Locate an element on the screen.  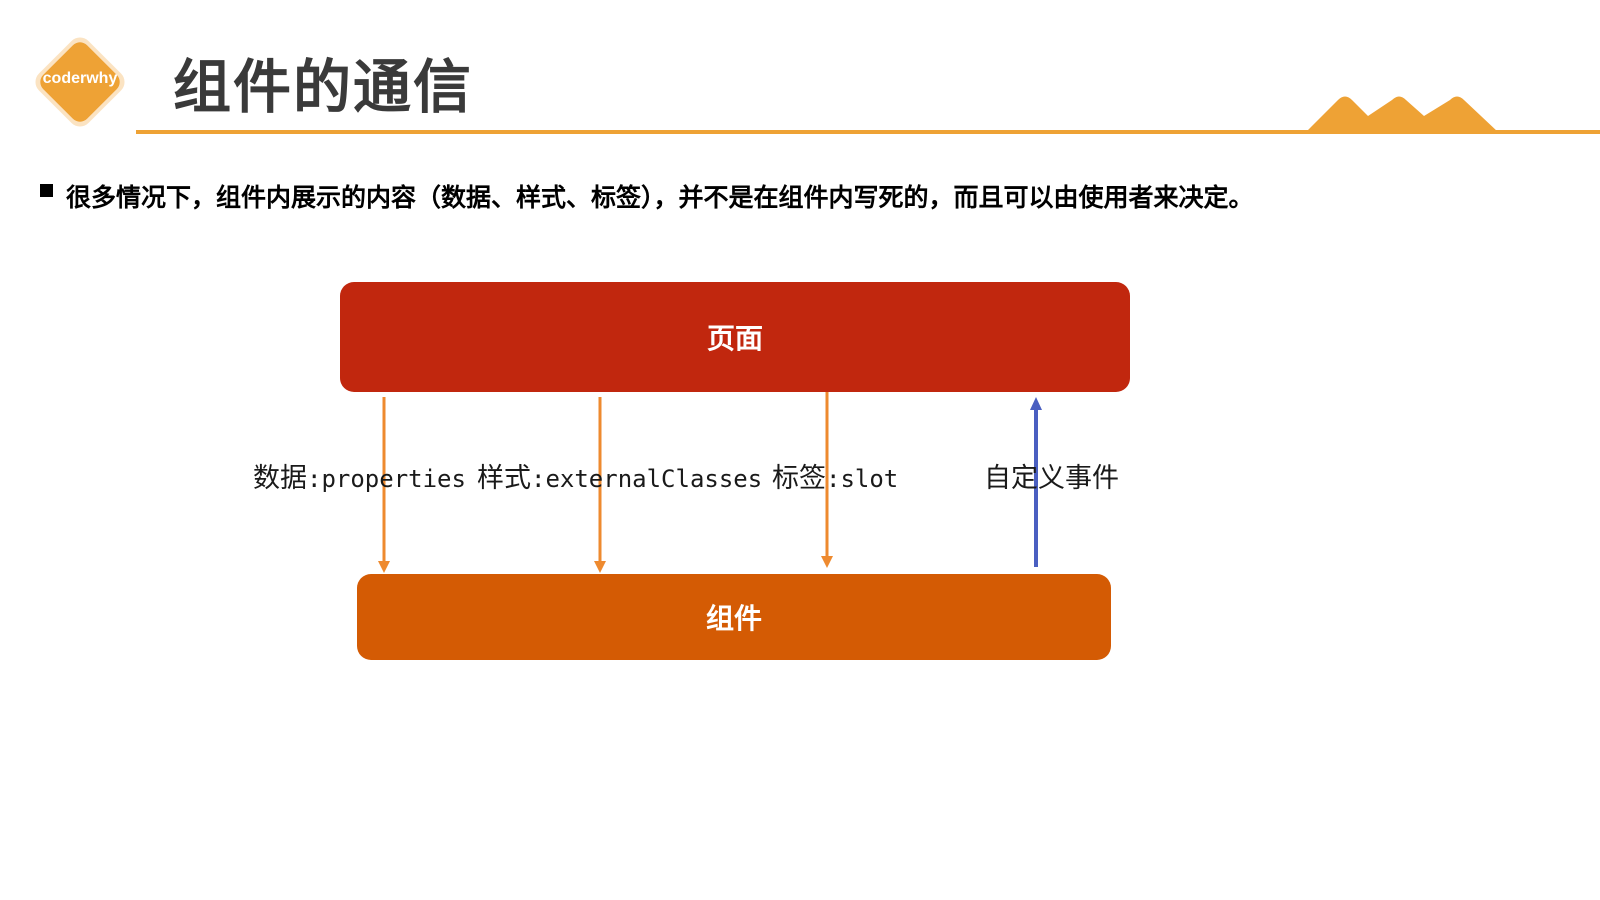
external-classes-label-code: :externalClasses is located at coordinates (647, 479).